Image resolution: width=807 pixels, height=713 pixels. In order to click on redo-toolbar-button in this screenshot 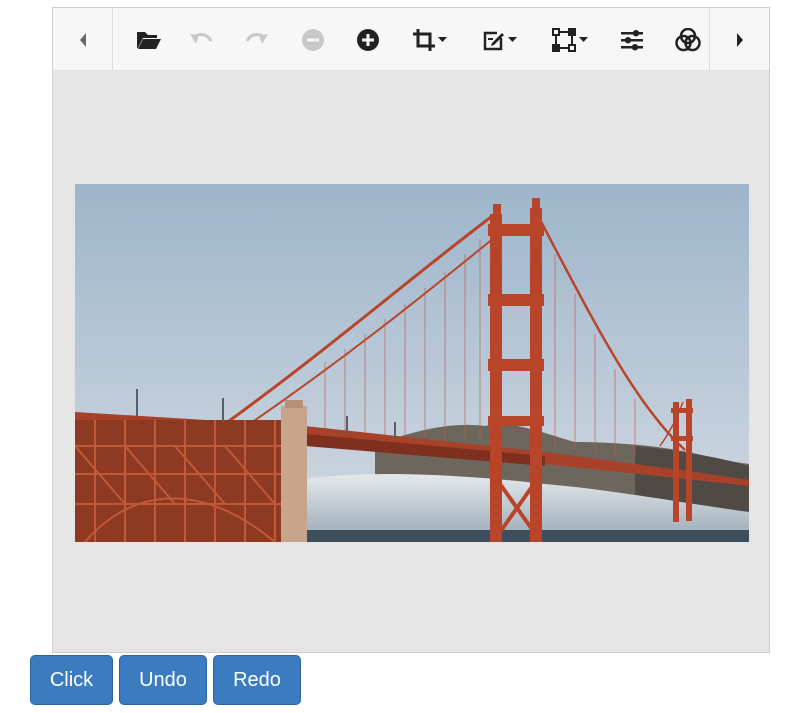, I will do `click(257, 39)`.